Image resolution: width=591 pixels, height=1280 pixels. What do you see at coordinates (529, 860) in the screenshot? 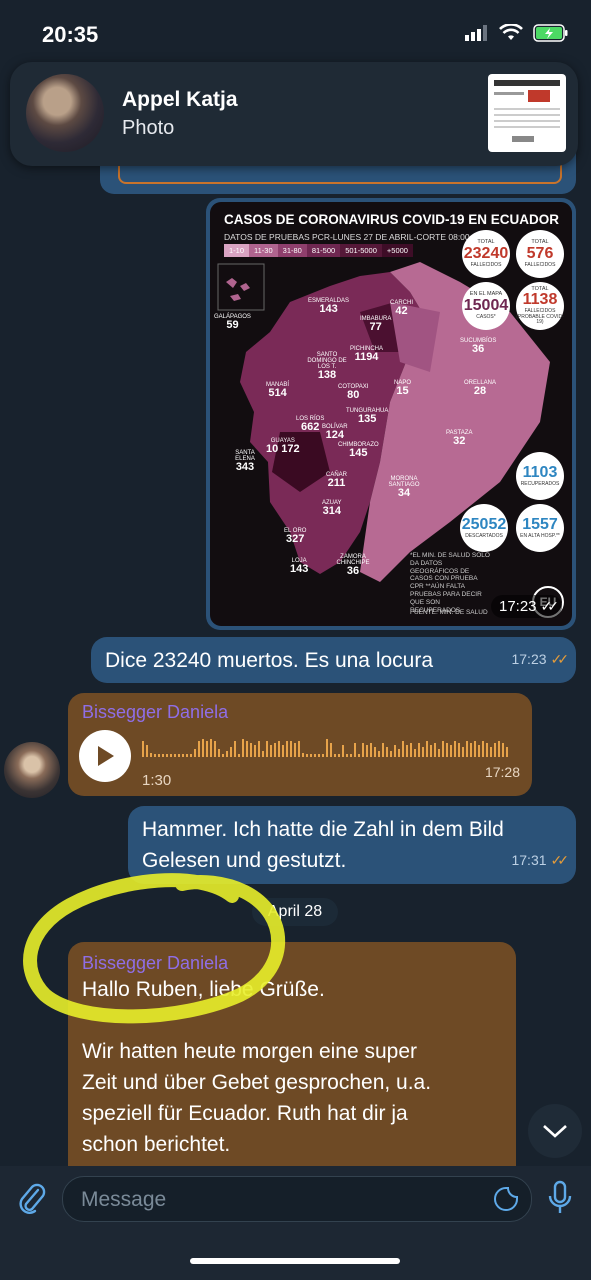
I see `message-time: 17:31` at bounding box center [529, 860].